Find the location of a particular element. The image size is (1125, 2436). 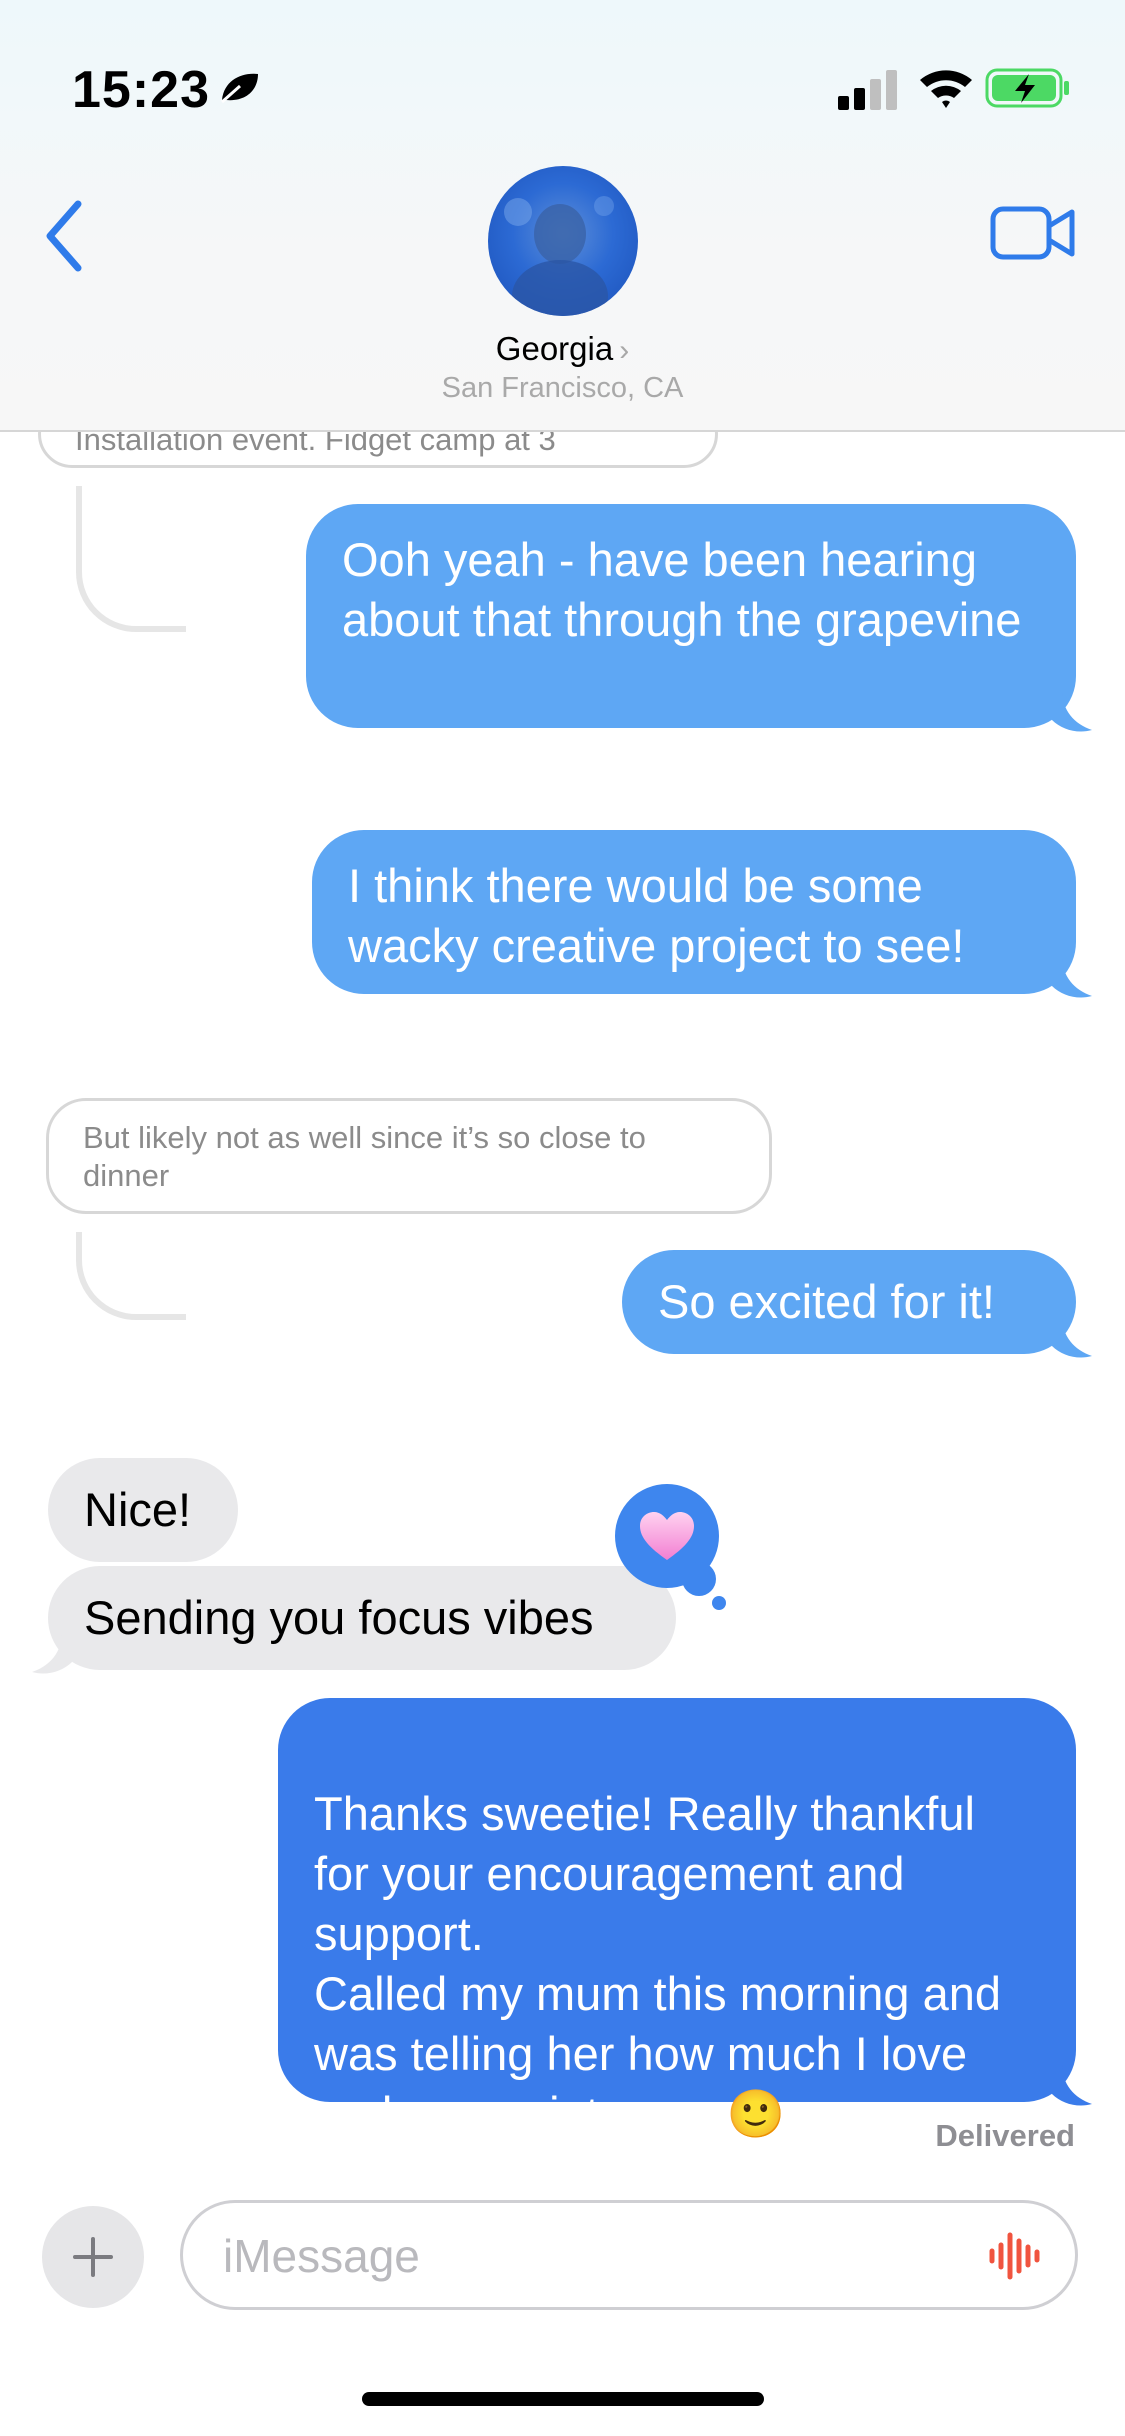

battery-charging-icon is located at coordinates (1027, 88).